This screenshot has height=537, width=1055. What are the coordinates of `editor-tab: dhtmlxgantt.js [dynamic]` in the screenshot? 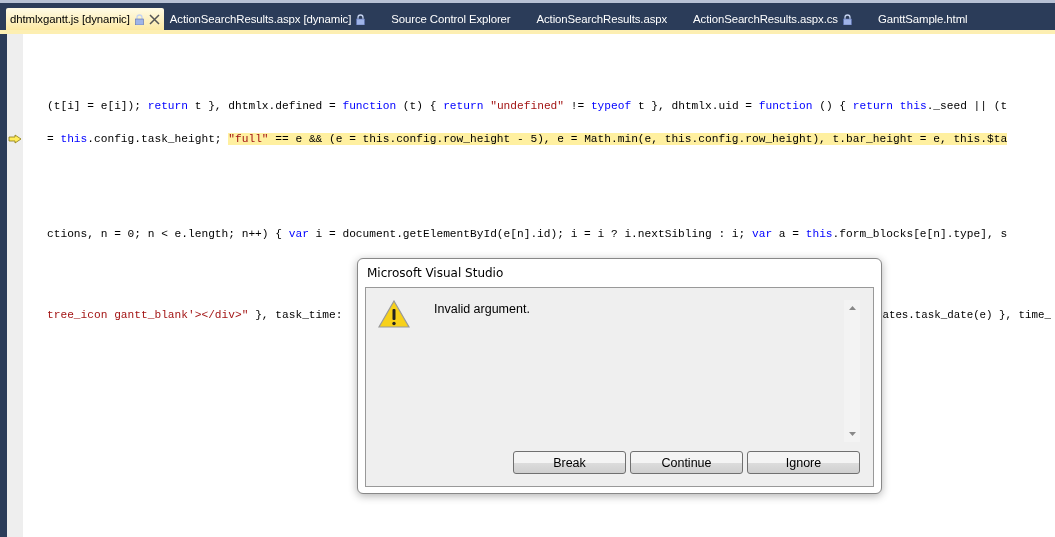 It's located at (85, 19).